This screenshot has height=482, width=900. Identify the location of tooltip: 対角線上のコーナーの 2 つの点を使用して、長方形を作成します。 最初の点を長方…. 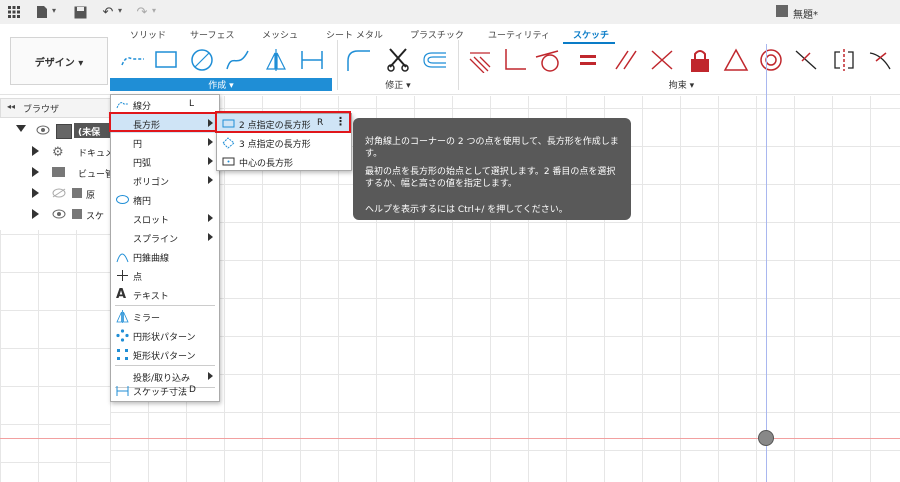
(492, 169).